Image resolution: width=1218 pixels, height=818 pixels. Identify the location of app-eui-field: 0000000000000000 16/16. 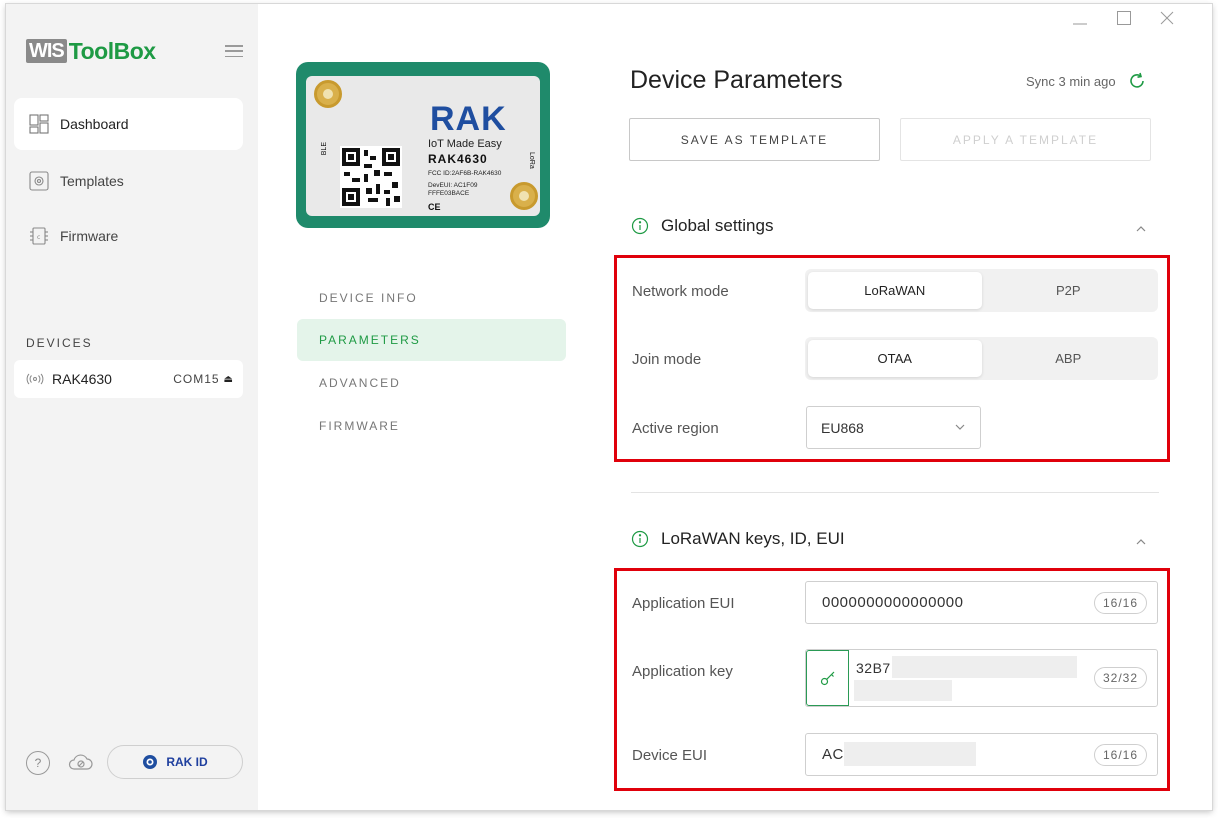
(981, 602).